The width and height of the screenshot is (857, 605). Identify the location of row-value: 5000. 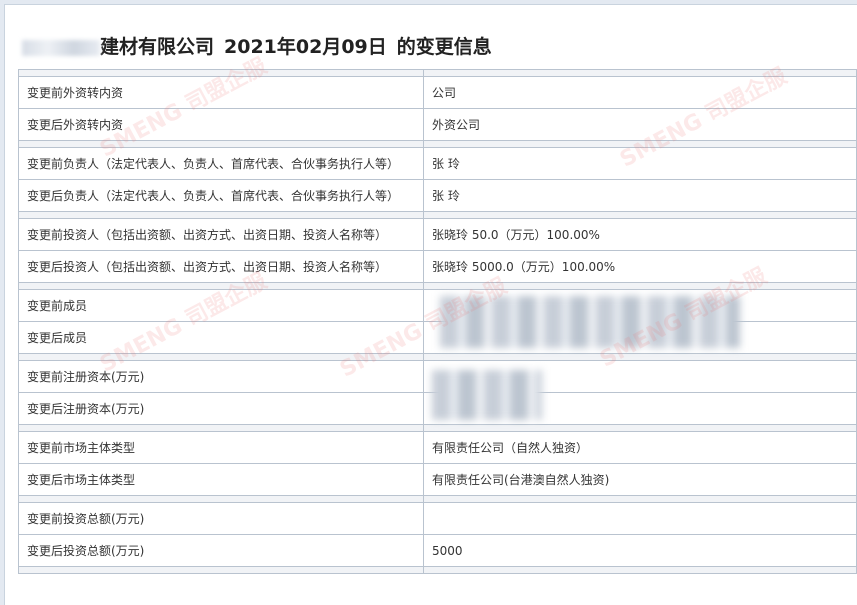
(640, 550).